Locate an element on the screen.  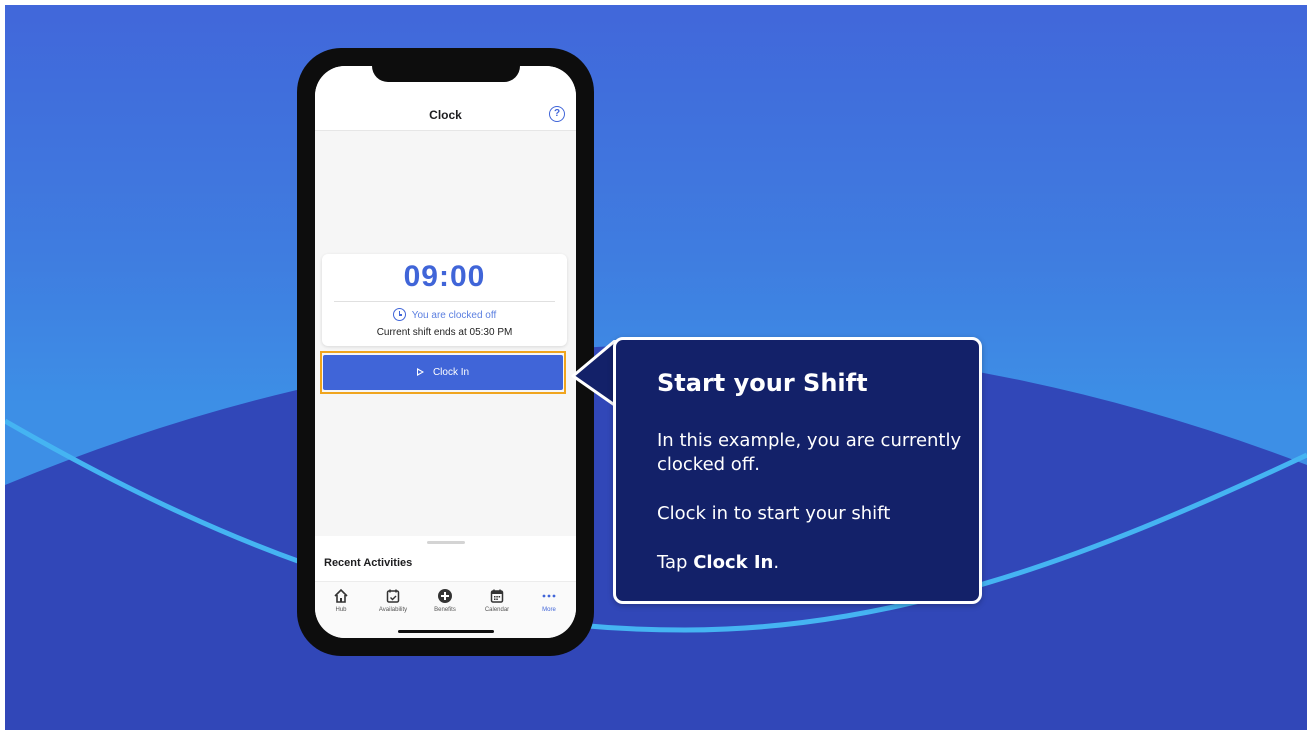
callout-title: Start your Shift is located at coordinates (762, 383).